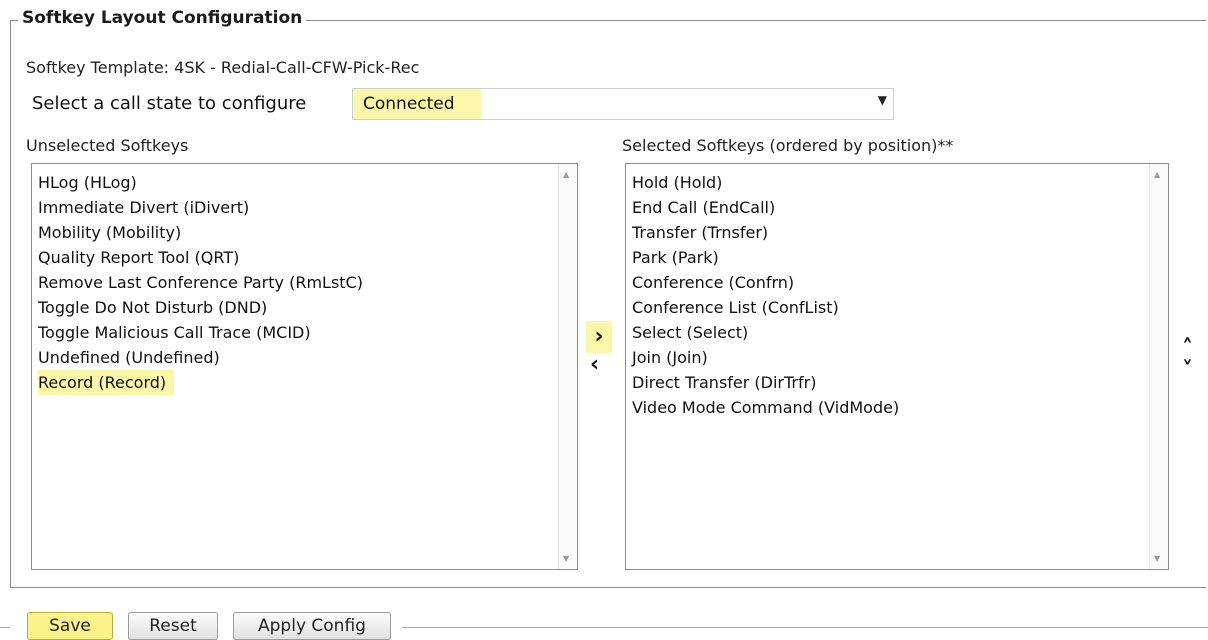 This screenshot has height=640, width=1208. What do you see at coordinates (307, 332) in the screenshot?
I see `list-item: Toggle Malicious Call Trace (MCID)` at bounding box center [307, 332].